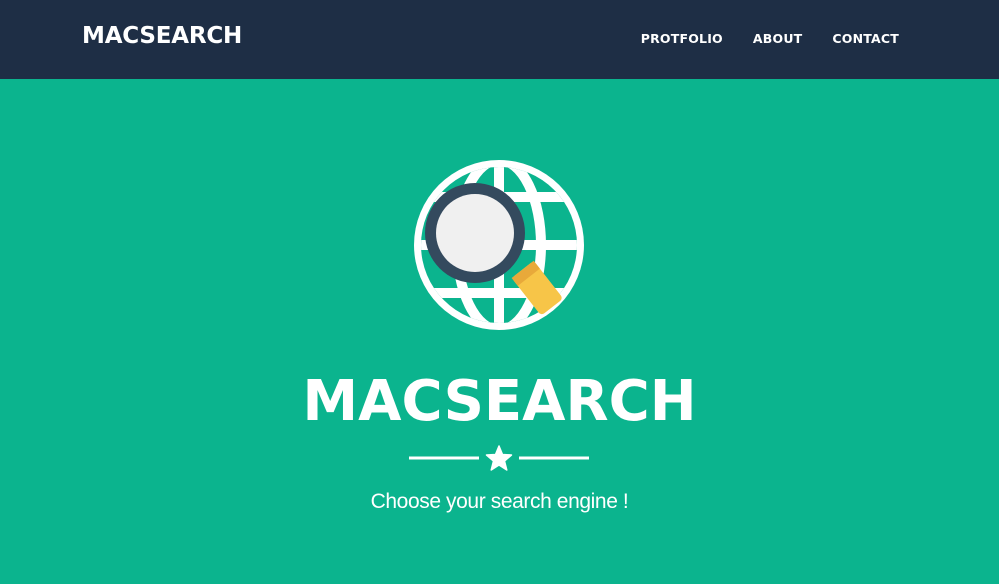  What do you see at coordinates (499, 246) in the screenshot?
I see `globe-magnifier-icon` at bounding box center [499, 246].